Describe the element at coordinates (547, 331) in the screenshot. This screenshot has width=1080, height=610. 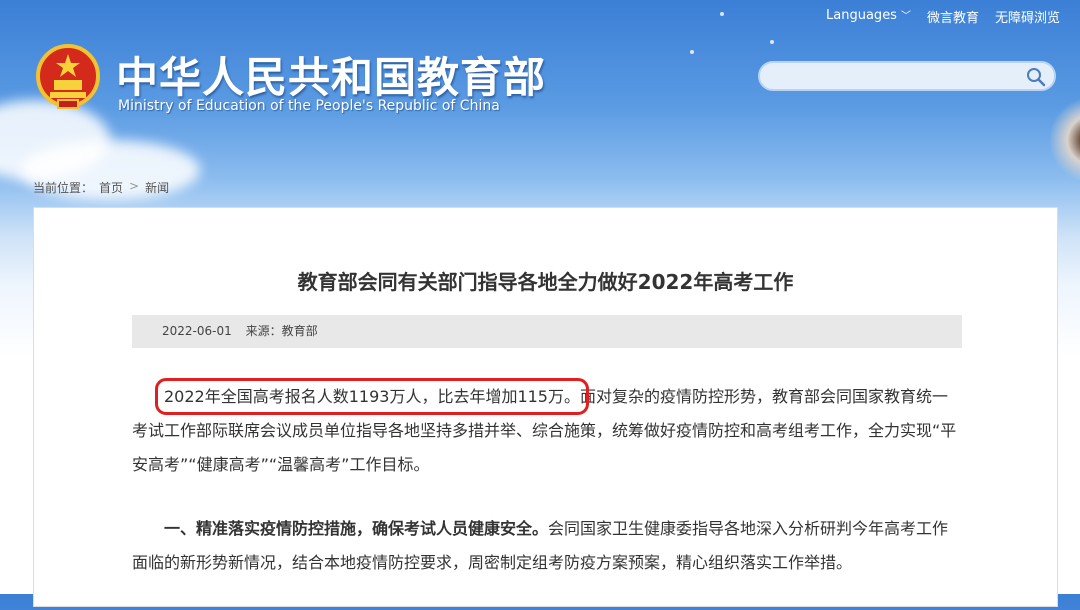
I see `article-meta: 2022-06-01 来源：教育部` at that location.